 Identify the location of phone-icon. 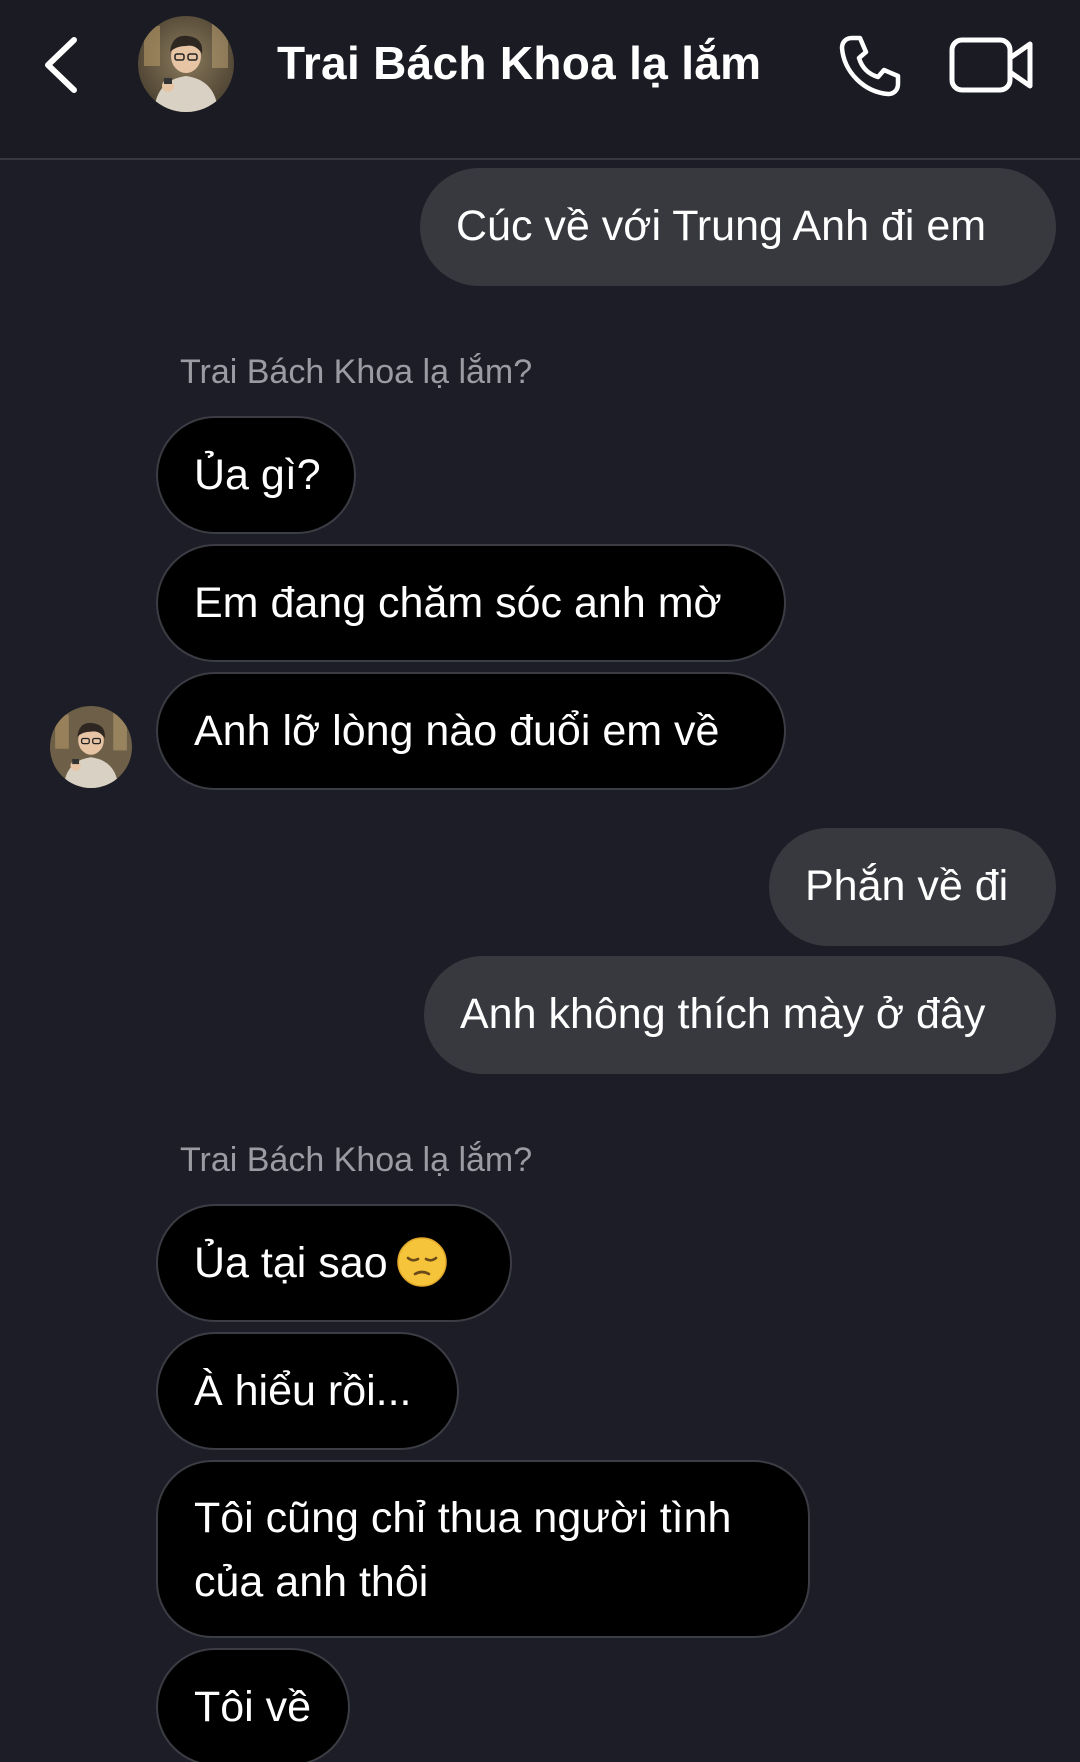
(870, 66).